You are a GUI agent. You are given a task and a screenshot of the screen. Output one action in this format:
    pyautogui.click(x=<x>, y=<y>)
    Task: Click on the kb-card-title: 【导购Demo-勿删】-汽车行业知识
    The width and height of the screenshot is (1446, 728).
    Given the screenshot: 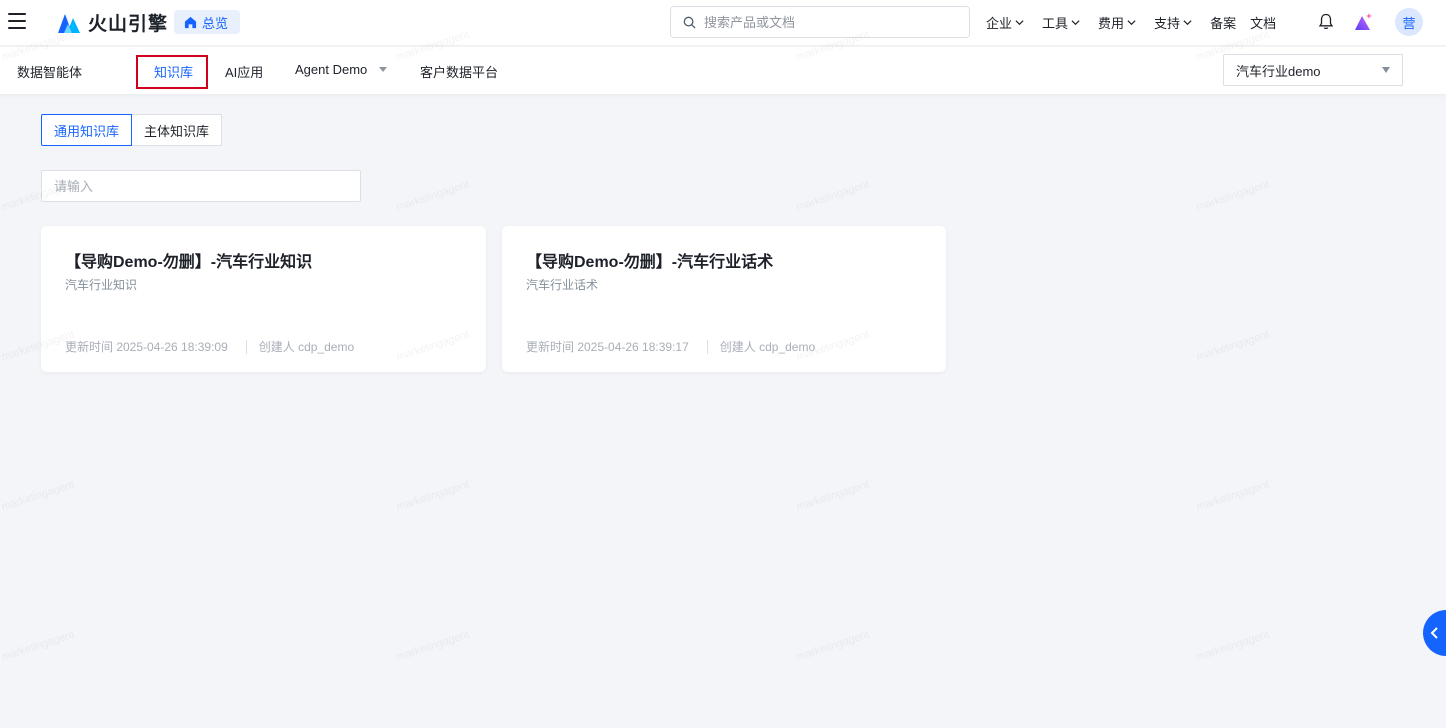 What is the action you would take?
    pyautogui.click(x=189, y=262)
    